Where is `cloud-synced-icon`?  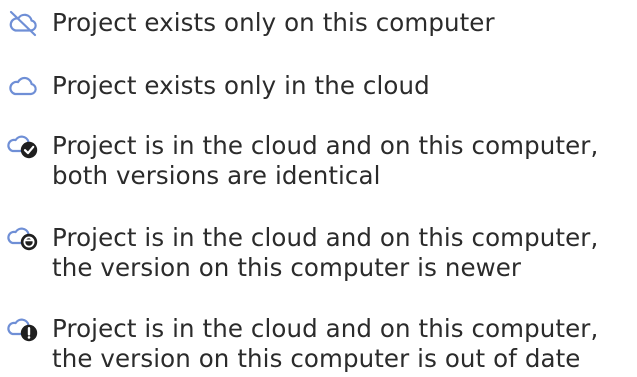
cloud-synced-icon is located at coordinates (22, 147).